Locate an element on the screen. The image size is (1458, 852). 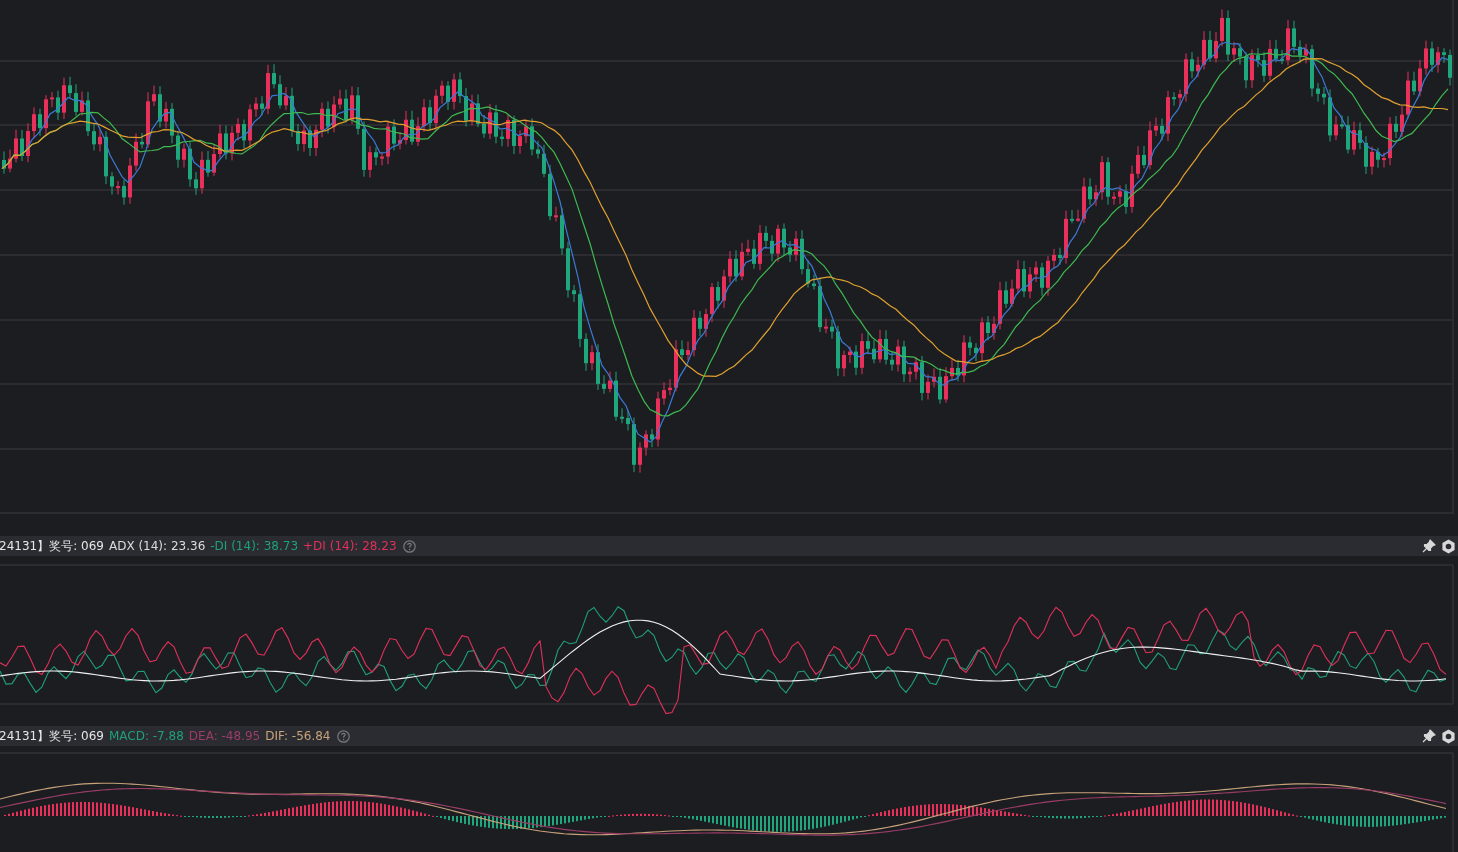
indicator-value: DEA: -48.95 is located at coordinates (224, 736).